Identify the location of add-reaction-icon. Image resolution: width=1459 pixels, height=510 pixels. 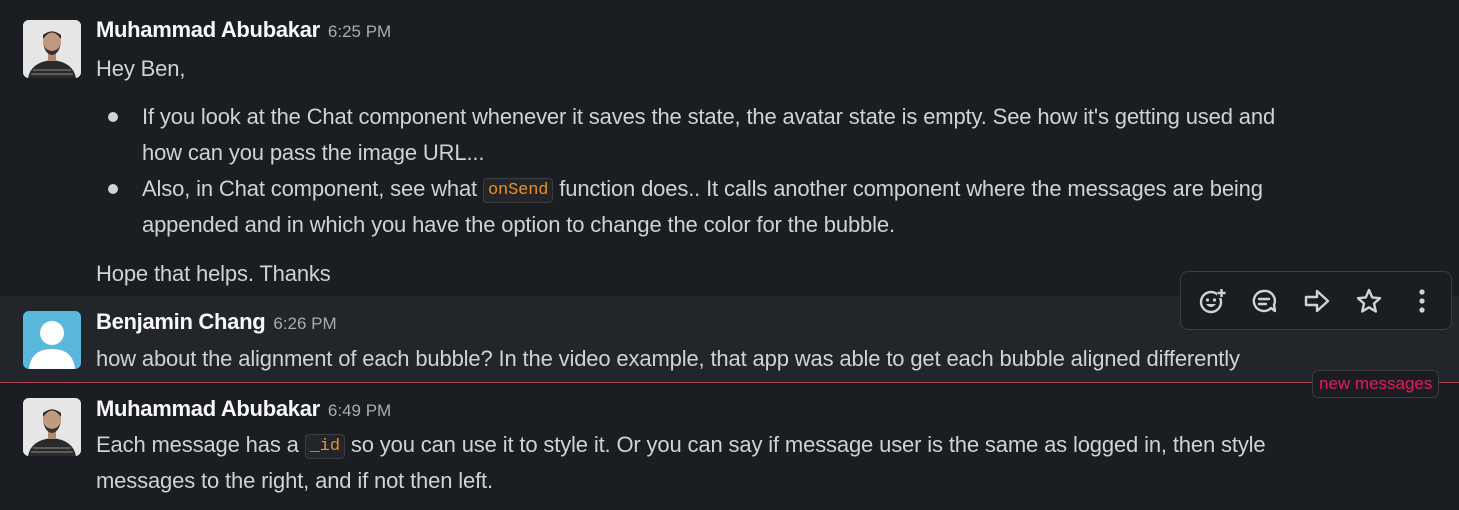
(1212, 301).